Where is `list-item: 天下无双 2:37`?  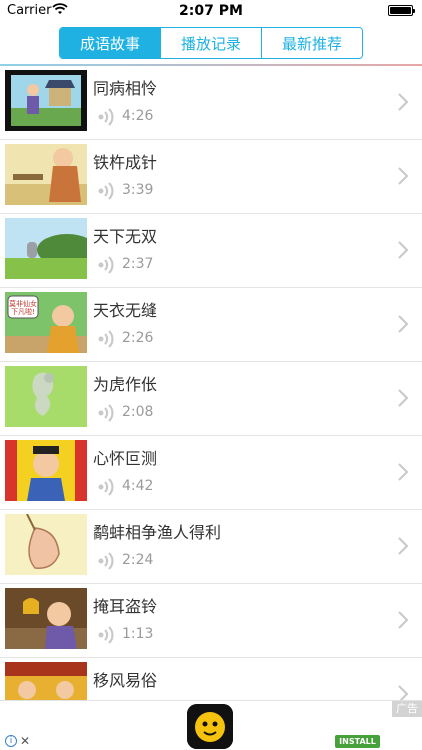
list-item: 天下无双 2:37 is located at coordinates (211, 251).